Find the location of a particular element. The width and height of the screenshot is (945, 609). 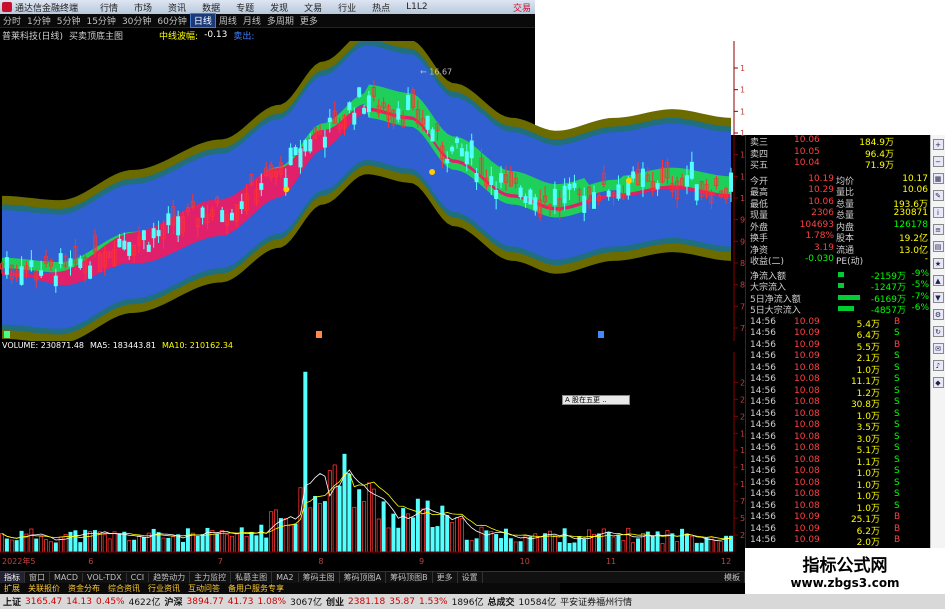

flow-bar is located at coordinates (849, 297).